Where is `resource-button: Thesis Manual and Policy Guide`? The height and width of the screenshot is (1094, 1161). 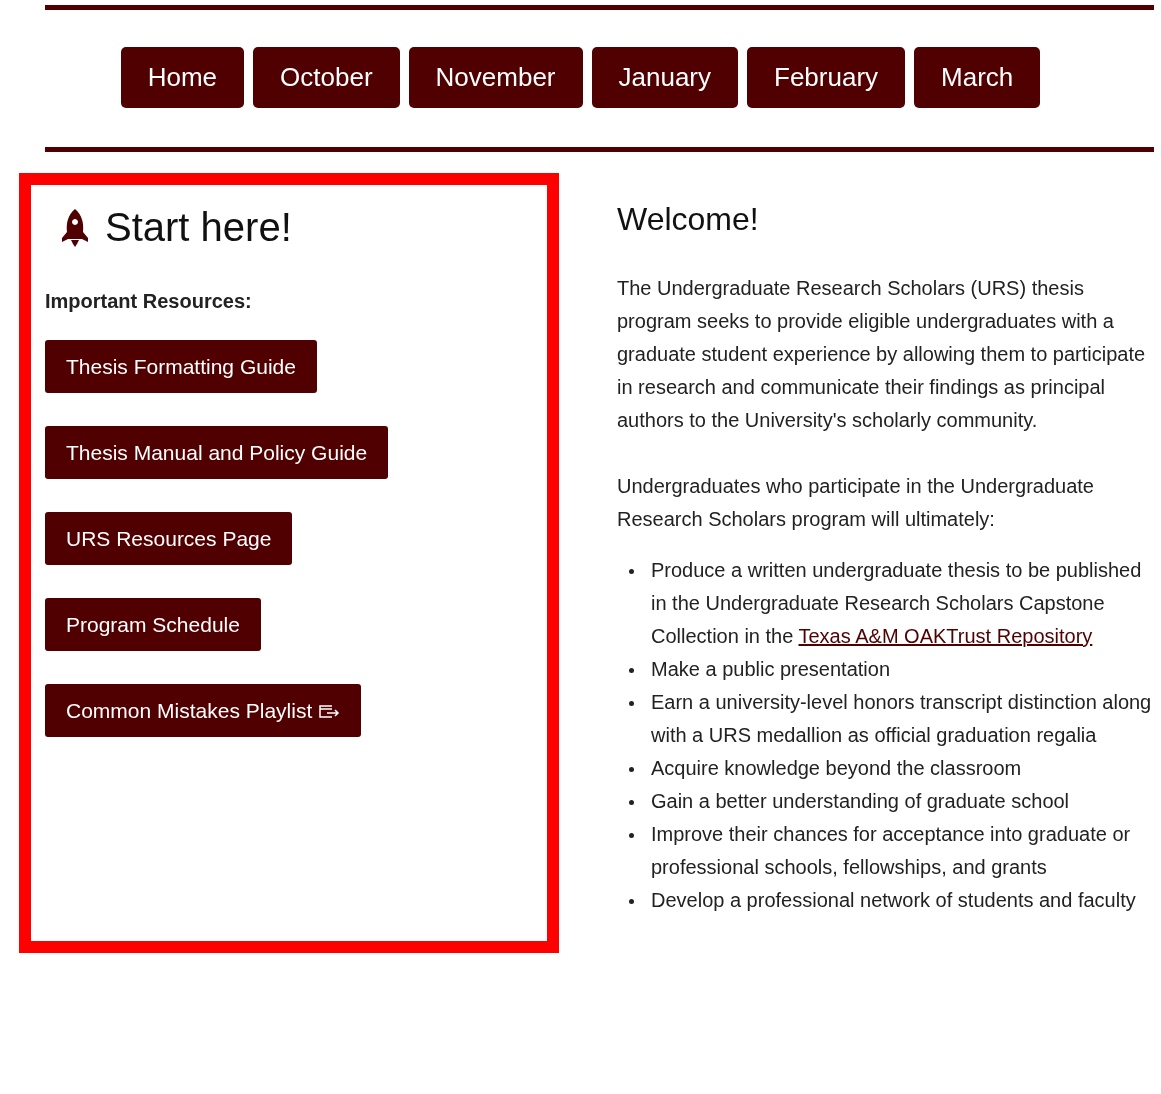 resource-button: Thesis Manual and Policy Guide is located at coordinates (217, 452).